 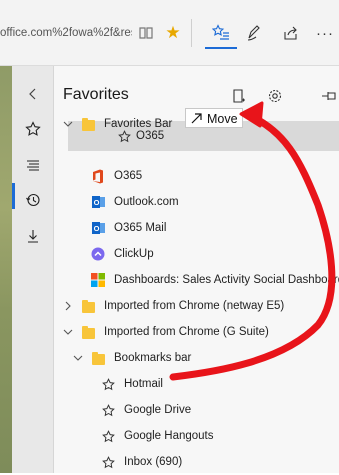 I want to click on favorites-star-icon, so click(x=33, y=129).